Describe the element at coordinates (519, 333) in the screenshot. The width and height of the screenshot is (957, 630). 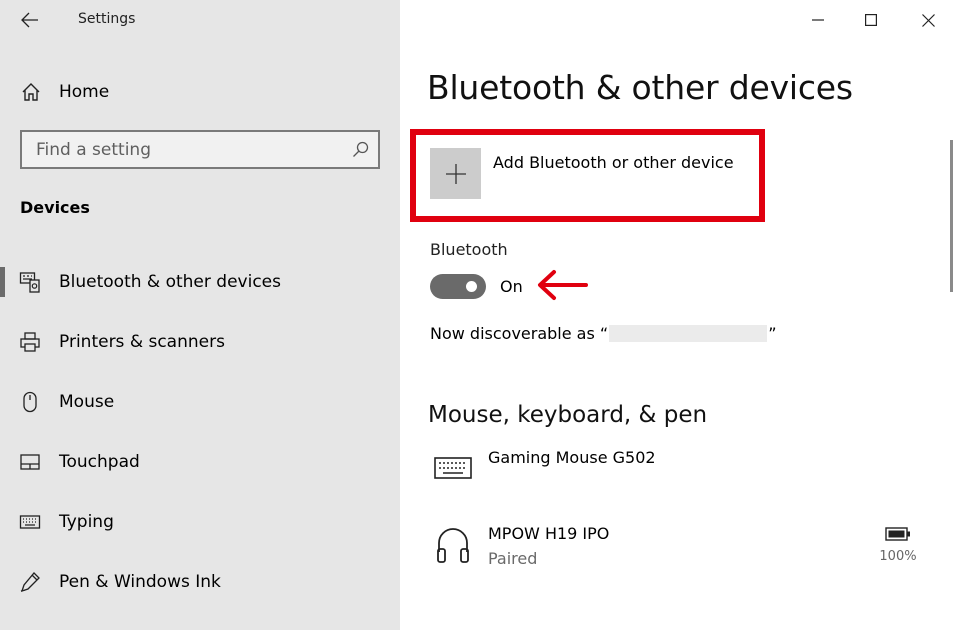
I see `discoverable-prefix: Now discoverable as “` at that location.